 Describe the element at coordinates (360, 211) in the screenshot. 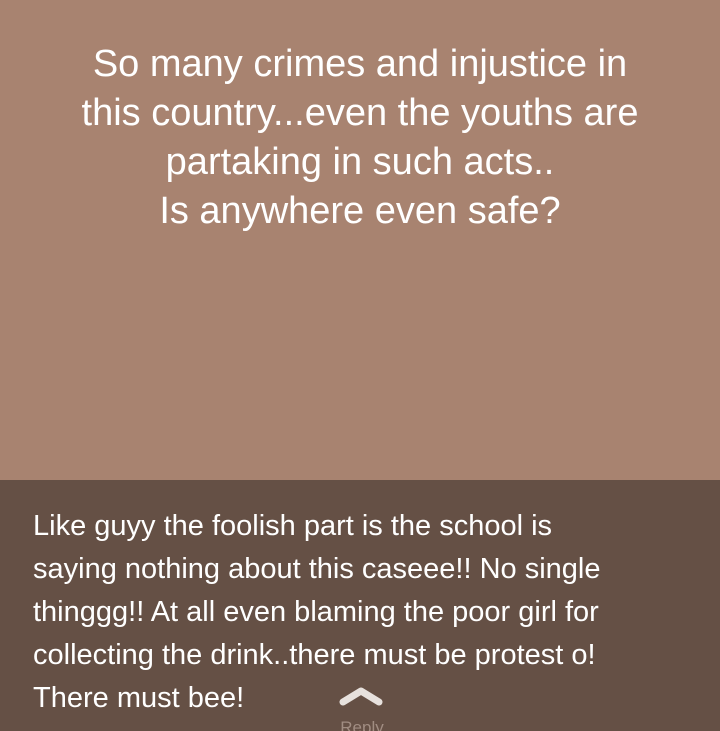

I see `status-text-line: Is anywhere even safe?` at that location.